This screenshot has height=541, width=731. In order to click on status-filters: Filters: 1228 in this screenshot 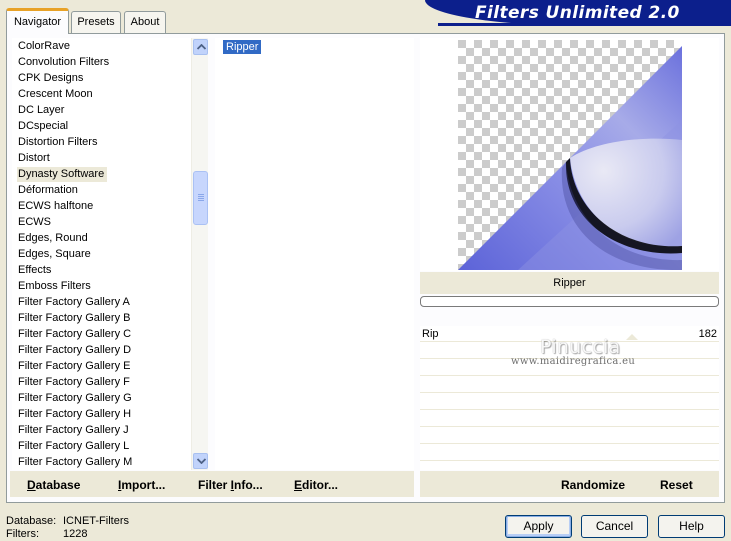, I will do `click(46, 534)`.